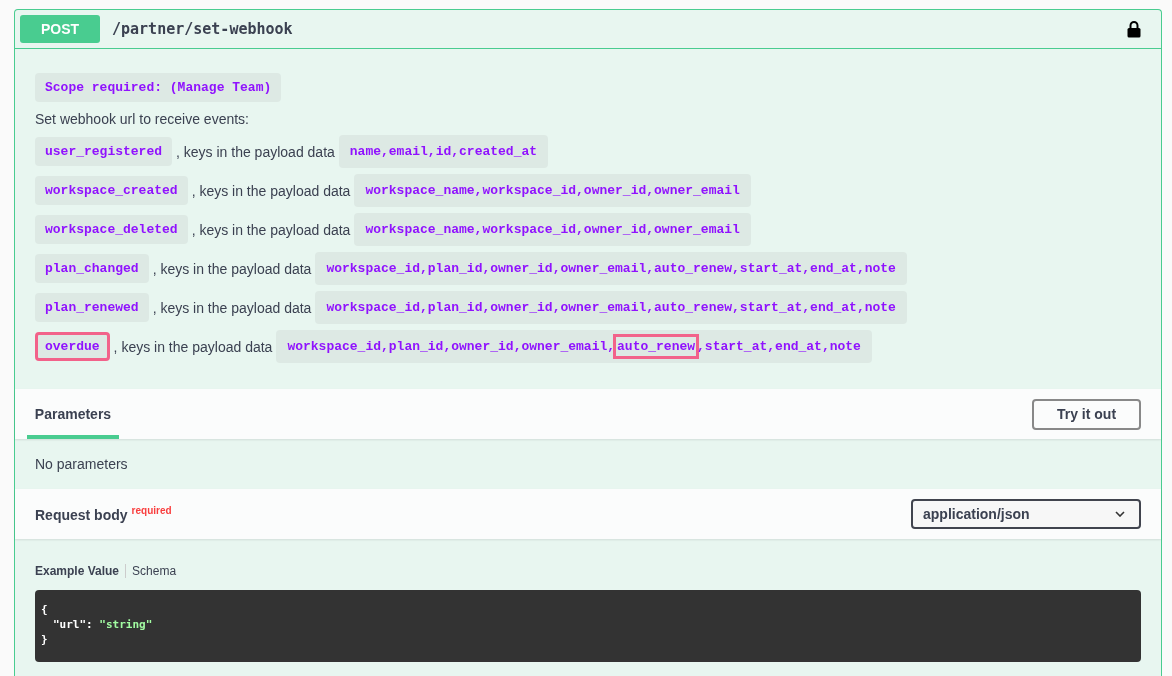 The height and width of the screenshot is (676, 1172). Describe the element at coordinates (92, 307) in the screenshot. I see `event-name: plan_renewed` at that location.